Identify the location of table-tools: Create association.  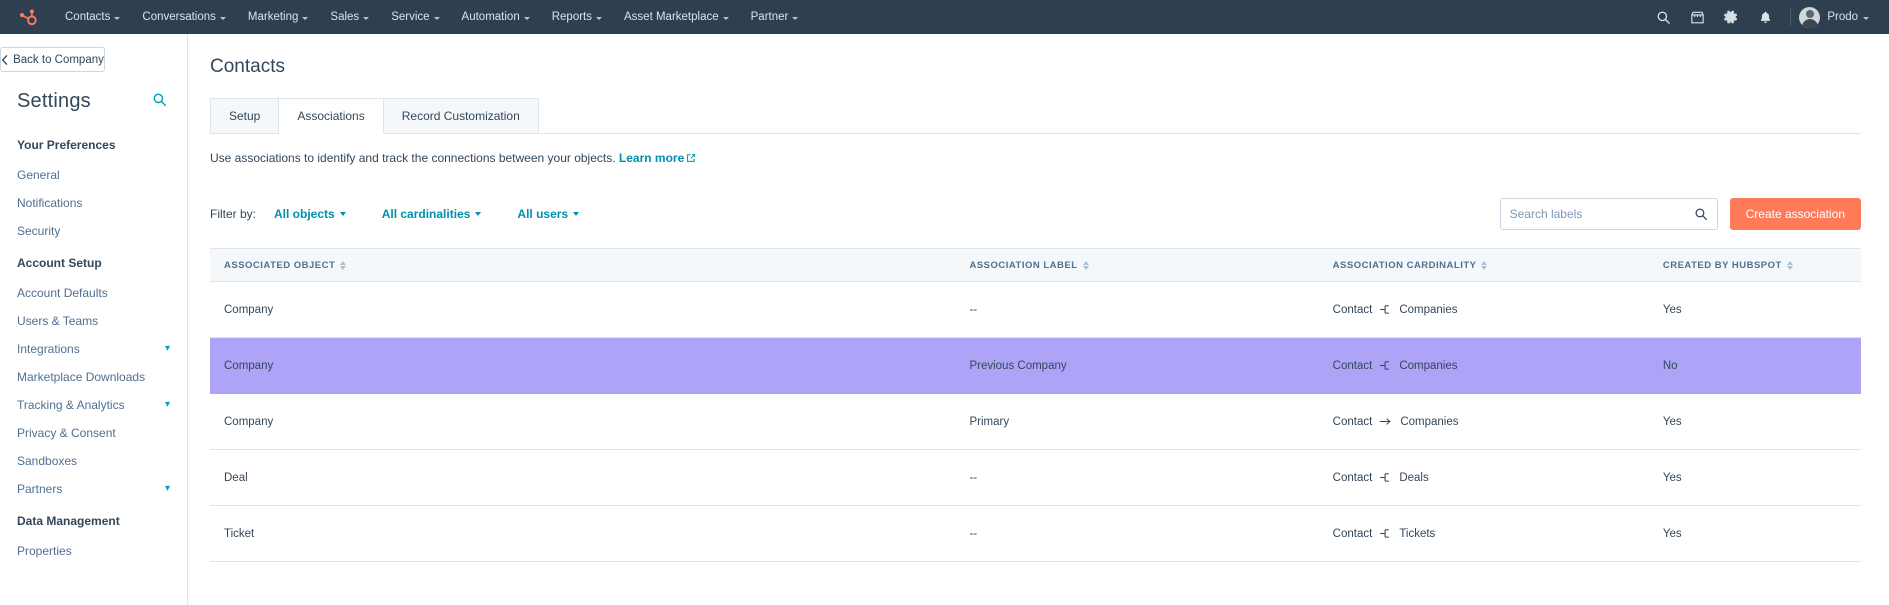
(1680, 214).